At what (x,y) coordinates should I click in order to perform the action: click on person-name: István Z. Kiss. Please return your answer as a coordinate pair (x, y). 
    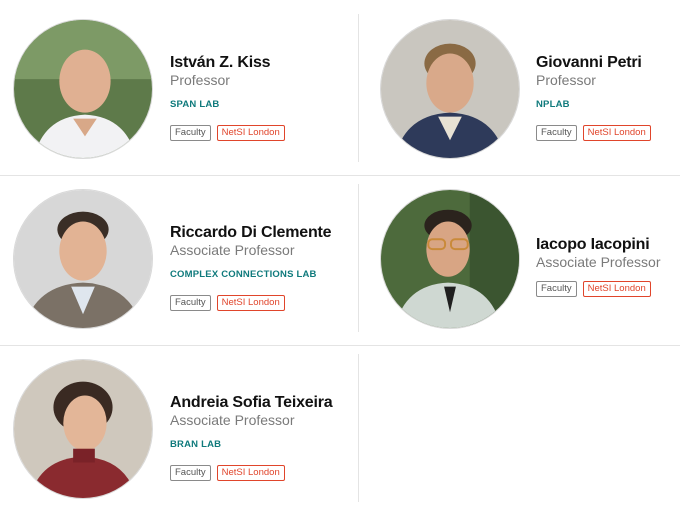
    Looking at the image, I should click on (227, 62).